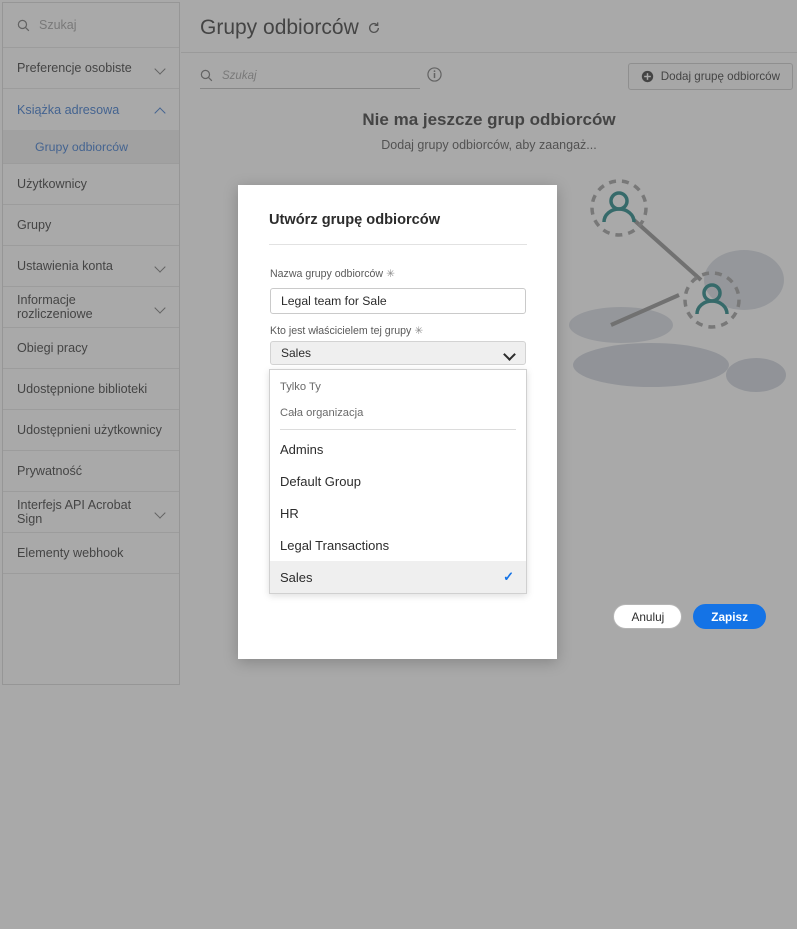 This screenshot has height=929, width=797. I want to click on dropdown-divider, so click(398, 429).